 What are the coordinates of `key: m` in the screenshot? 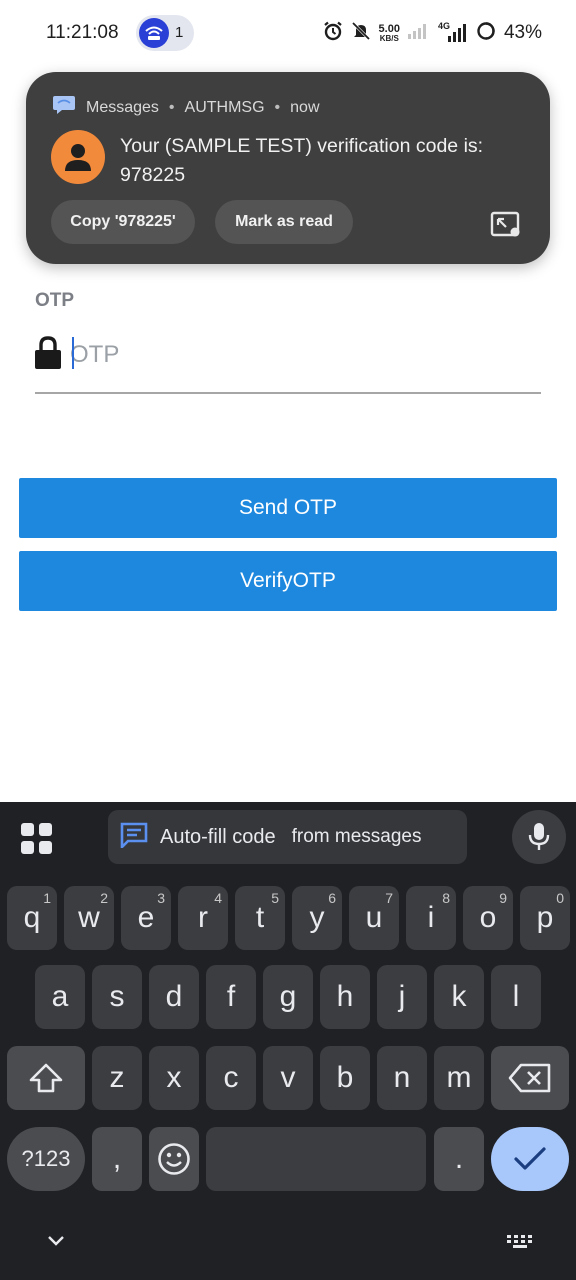 It's located at (459, 1078).